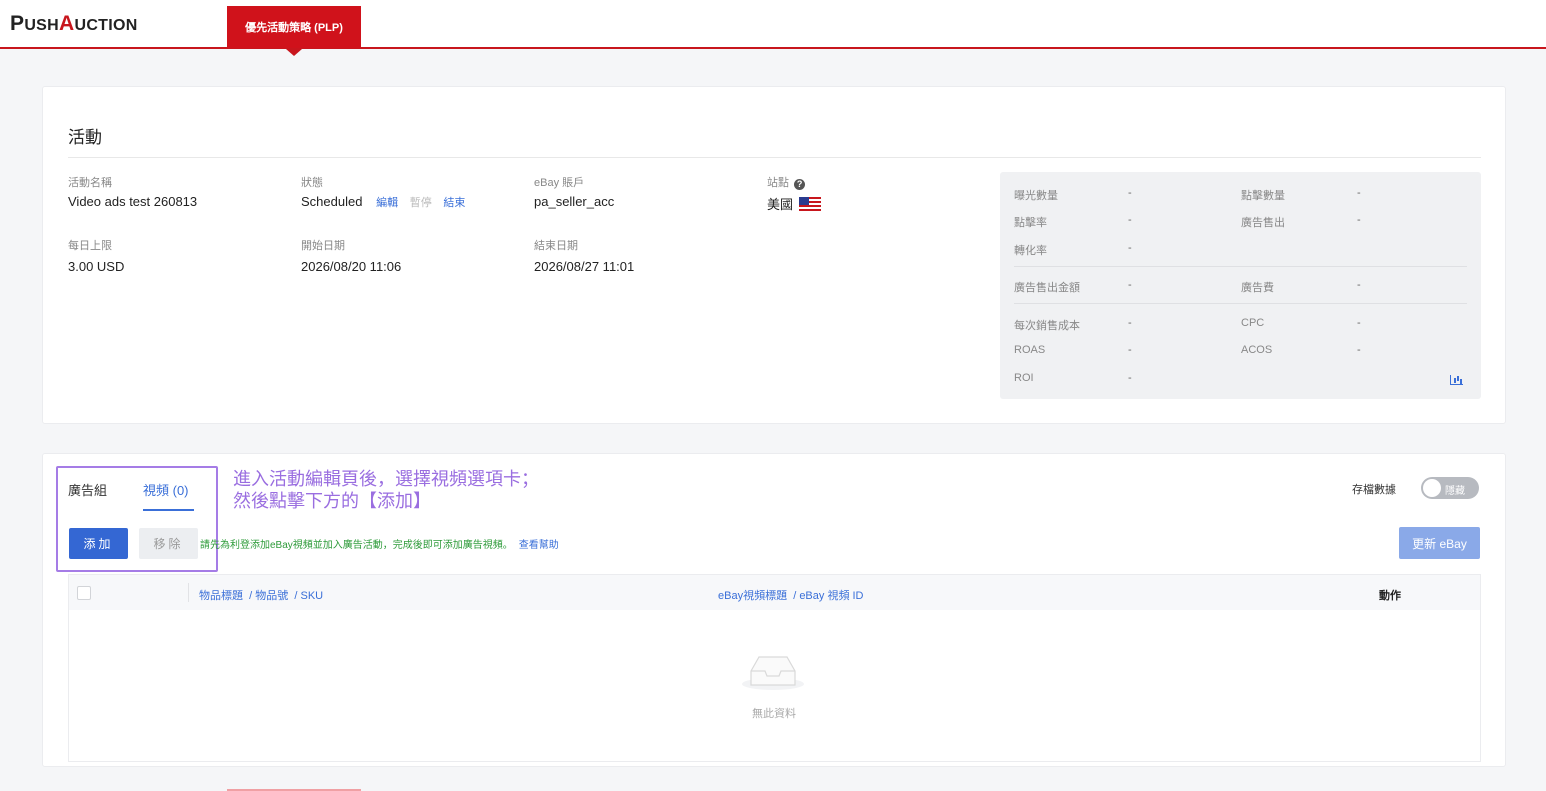 Image resolution: width=1546 pixels, height=791 pixels. Describe the element at coordinates (773, 673) in the screenshot. I see `empty-inbox-icon` at that location.